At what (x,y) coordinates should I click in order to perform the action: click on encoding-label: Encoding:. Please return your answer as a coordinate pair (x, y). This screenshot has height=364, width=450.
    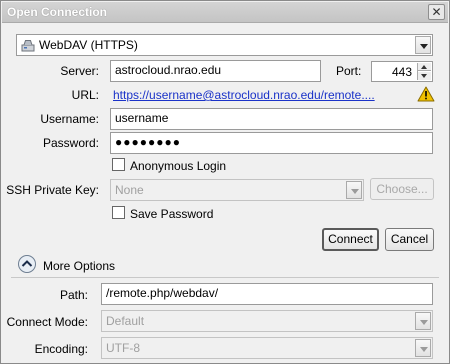
    Looking at the image, I should click on (61, 349).